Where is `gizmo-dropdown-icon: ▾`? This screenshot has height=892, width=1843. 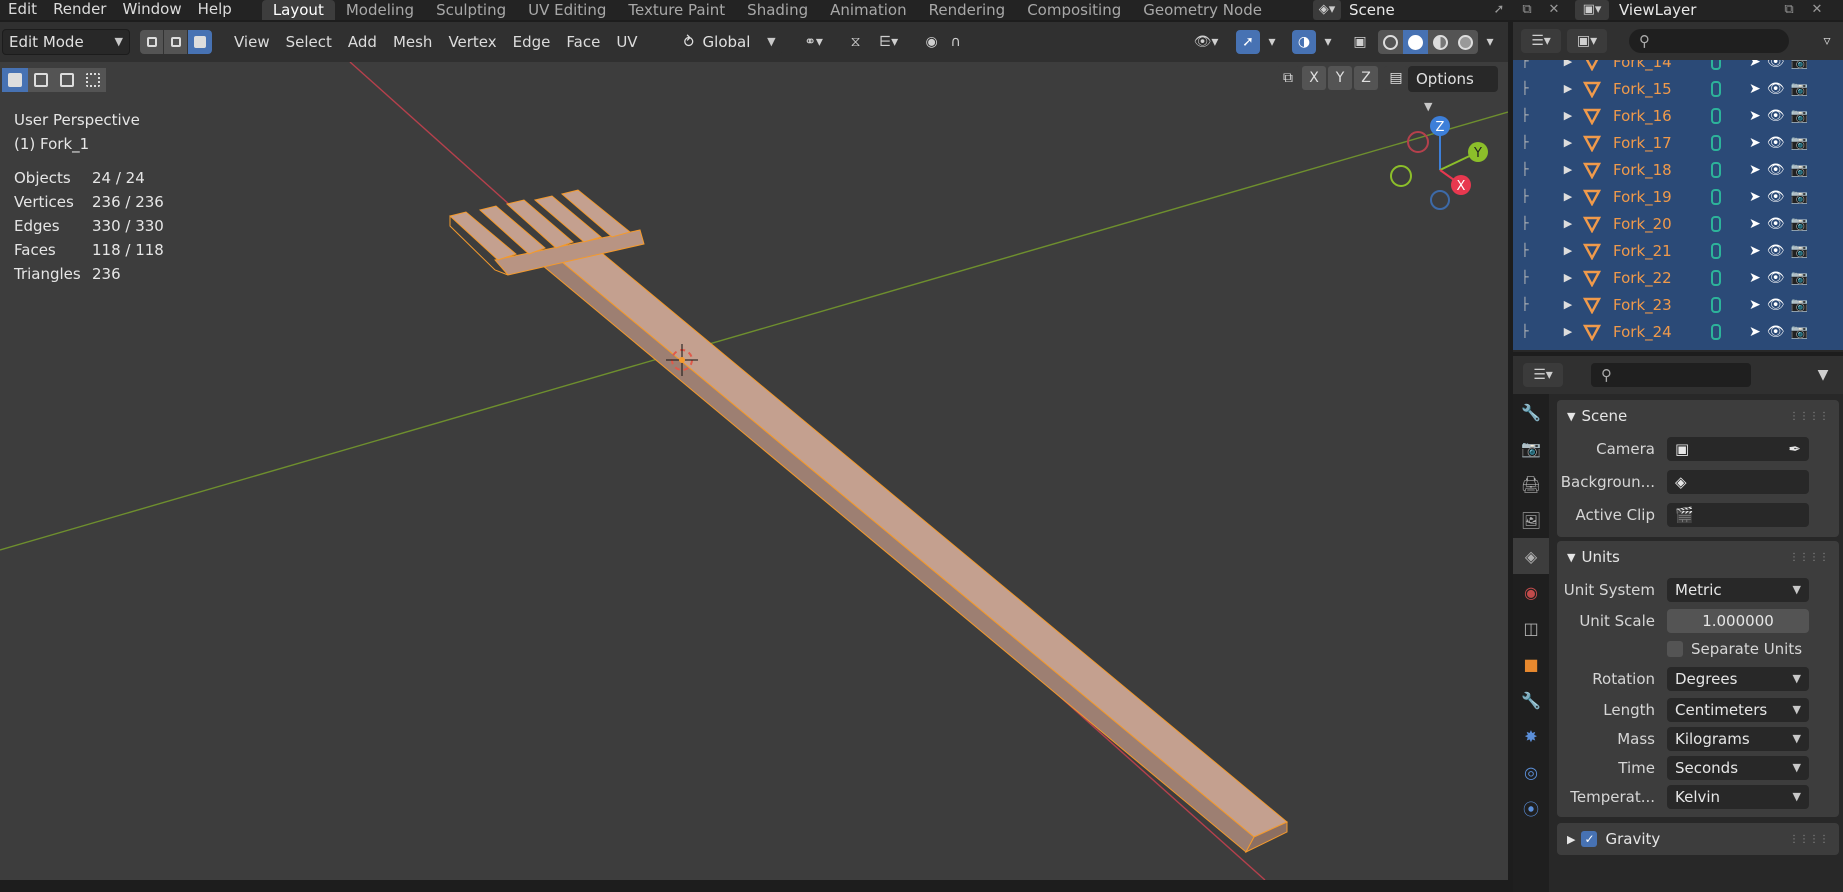
gizmo-dropdown-icon: ▾ is located at coordinates (1272, 42).